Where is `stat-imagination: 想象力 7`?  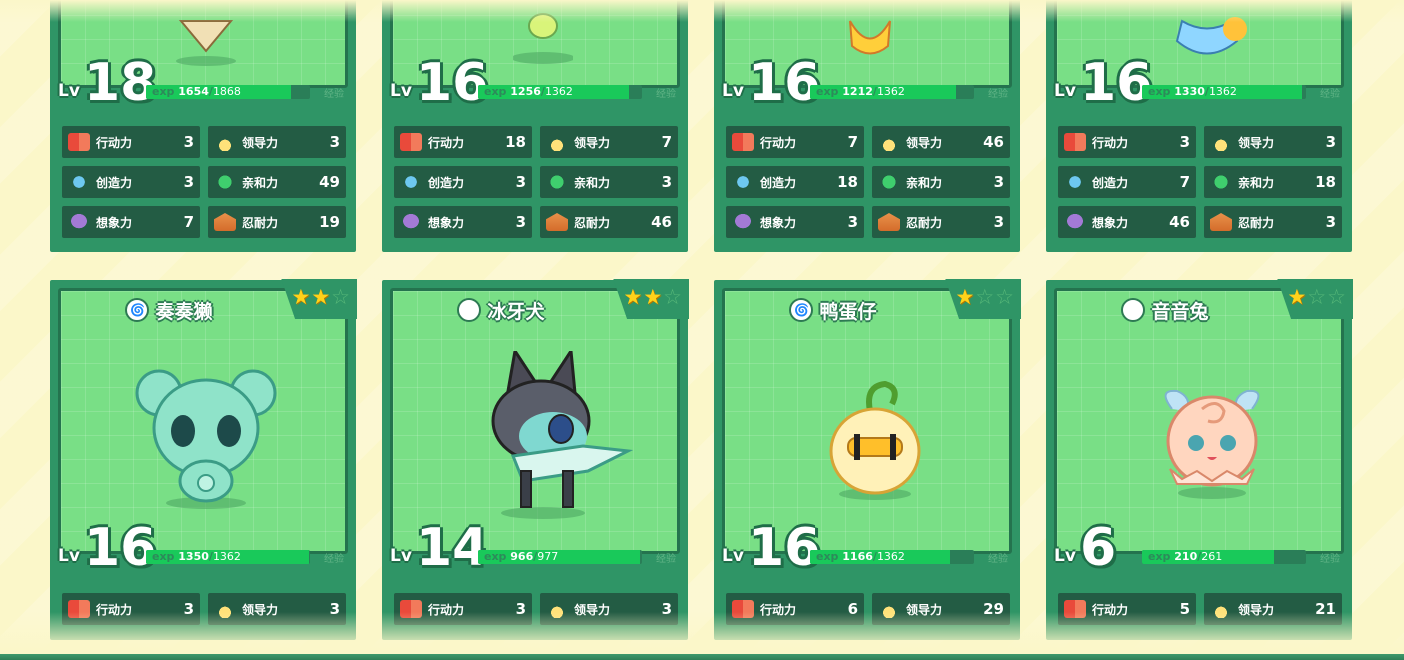 stat-imagination: 想象力 7 is located at coordinates (131, 222).